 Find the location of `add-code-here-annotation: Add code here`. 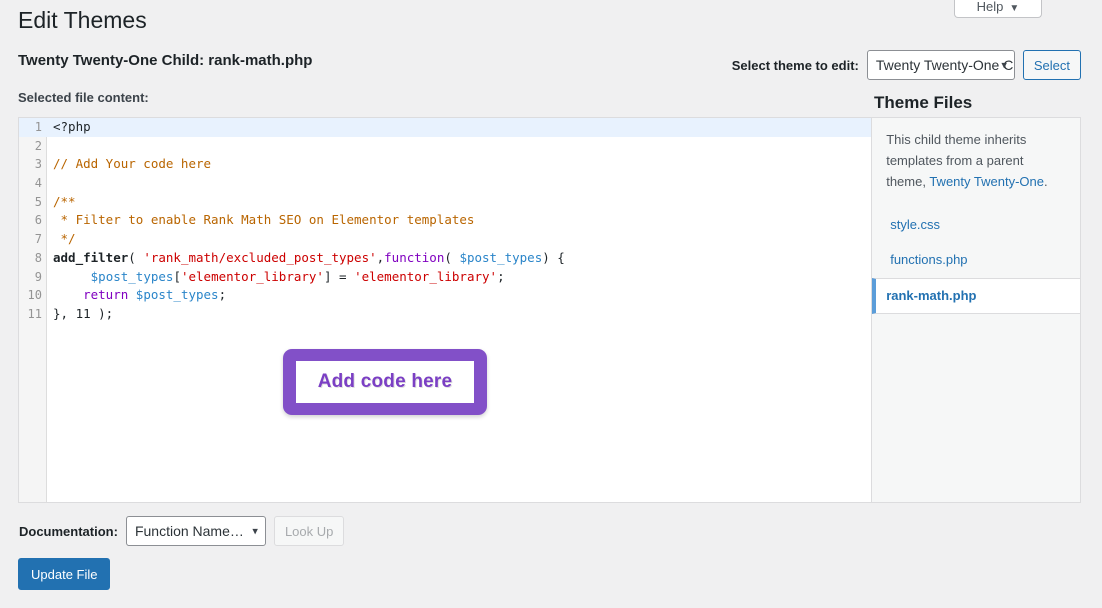

add-code-here-annotation: Add code here is located at coordinates (385, 382).